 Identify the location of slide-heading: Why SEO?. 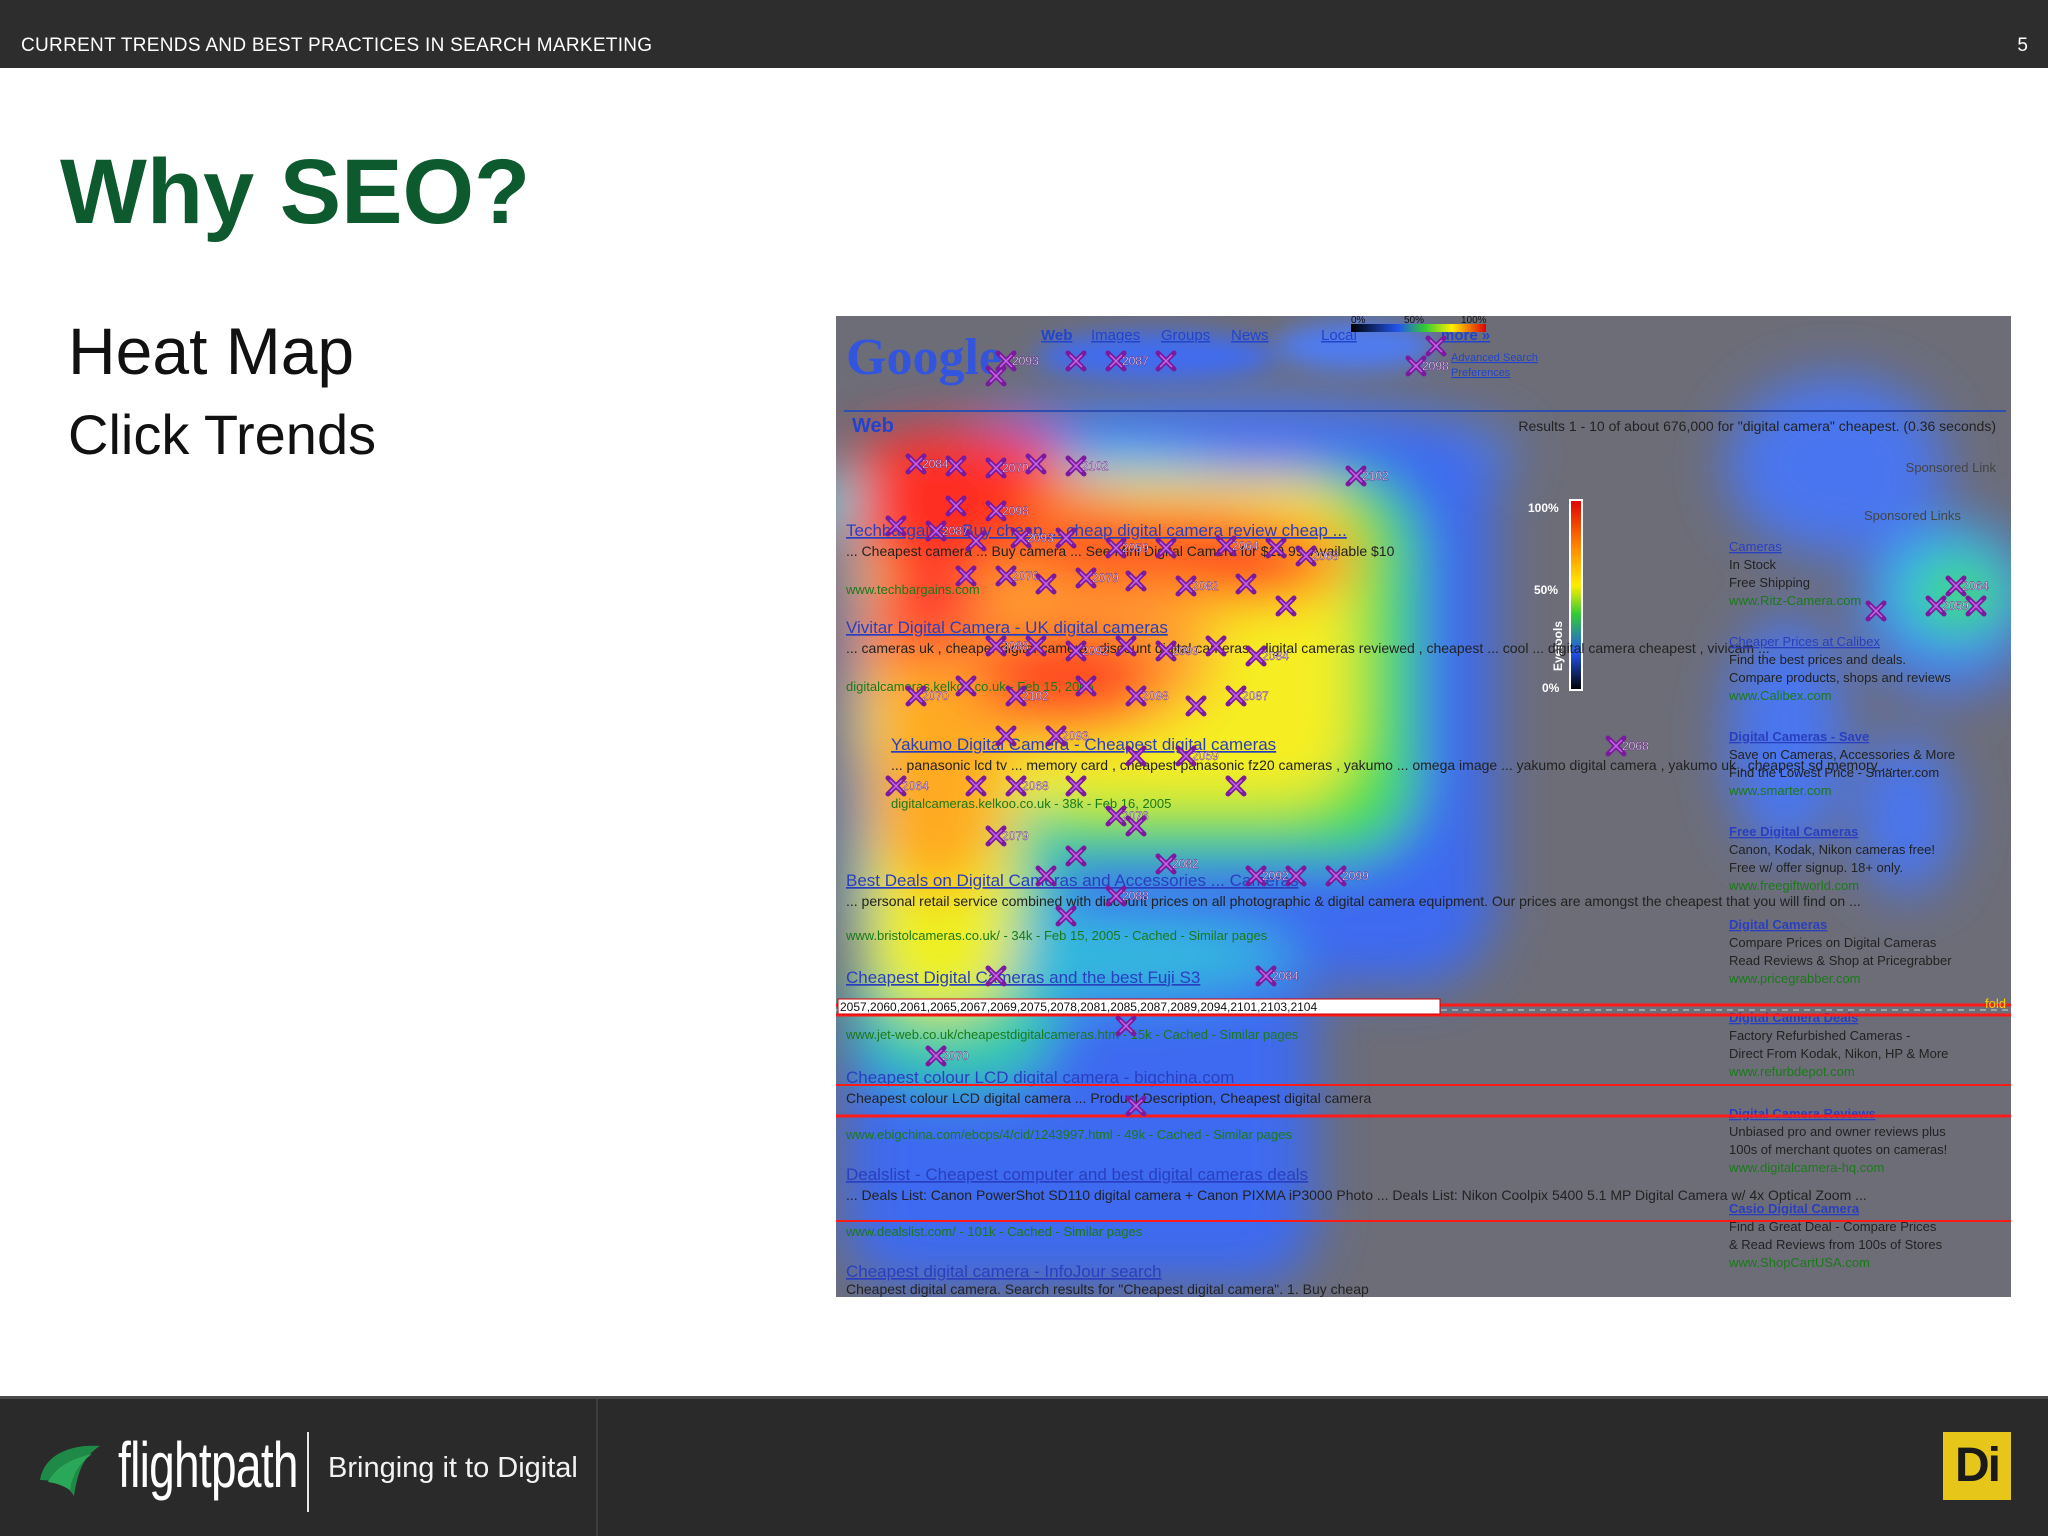
(295, 192).